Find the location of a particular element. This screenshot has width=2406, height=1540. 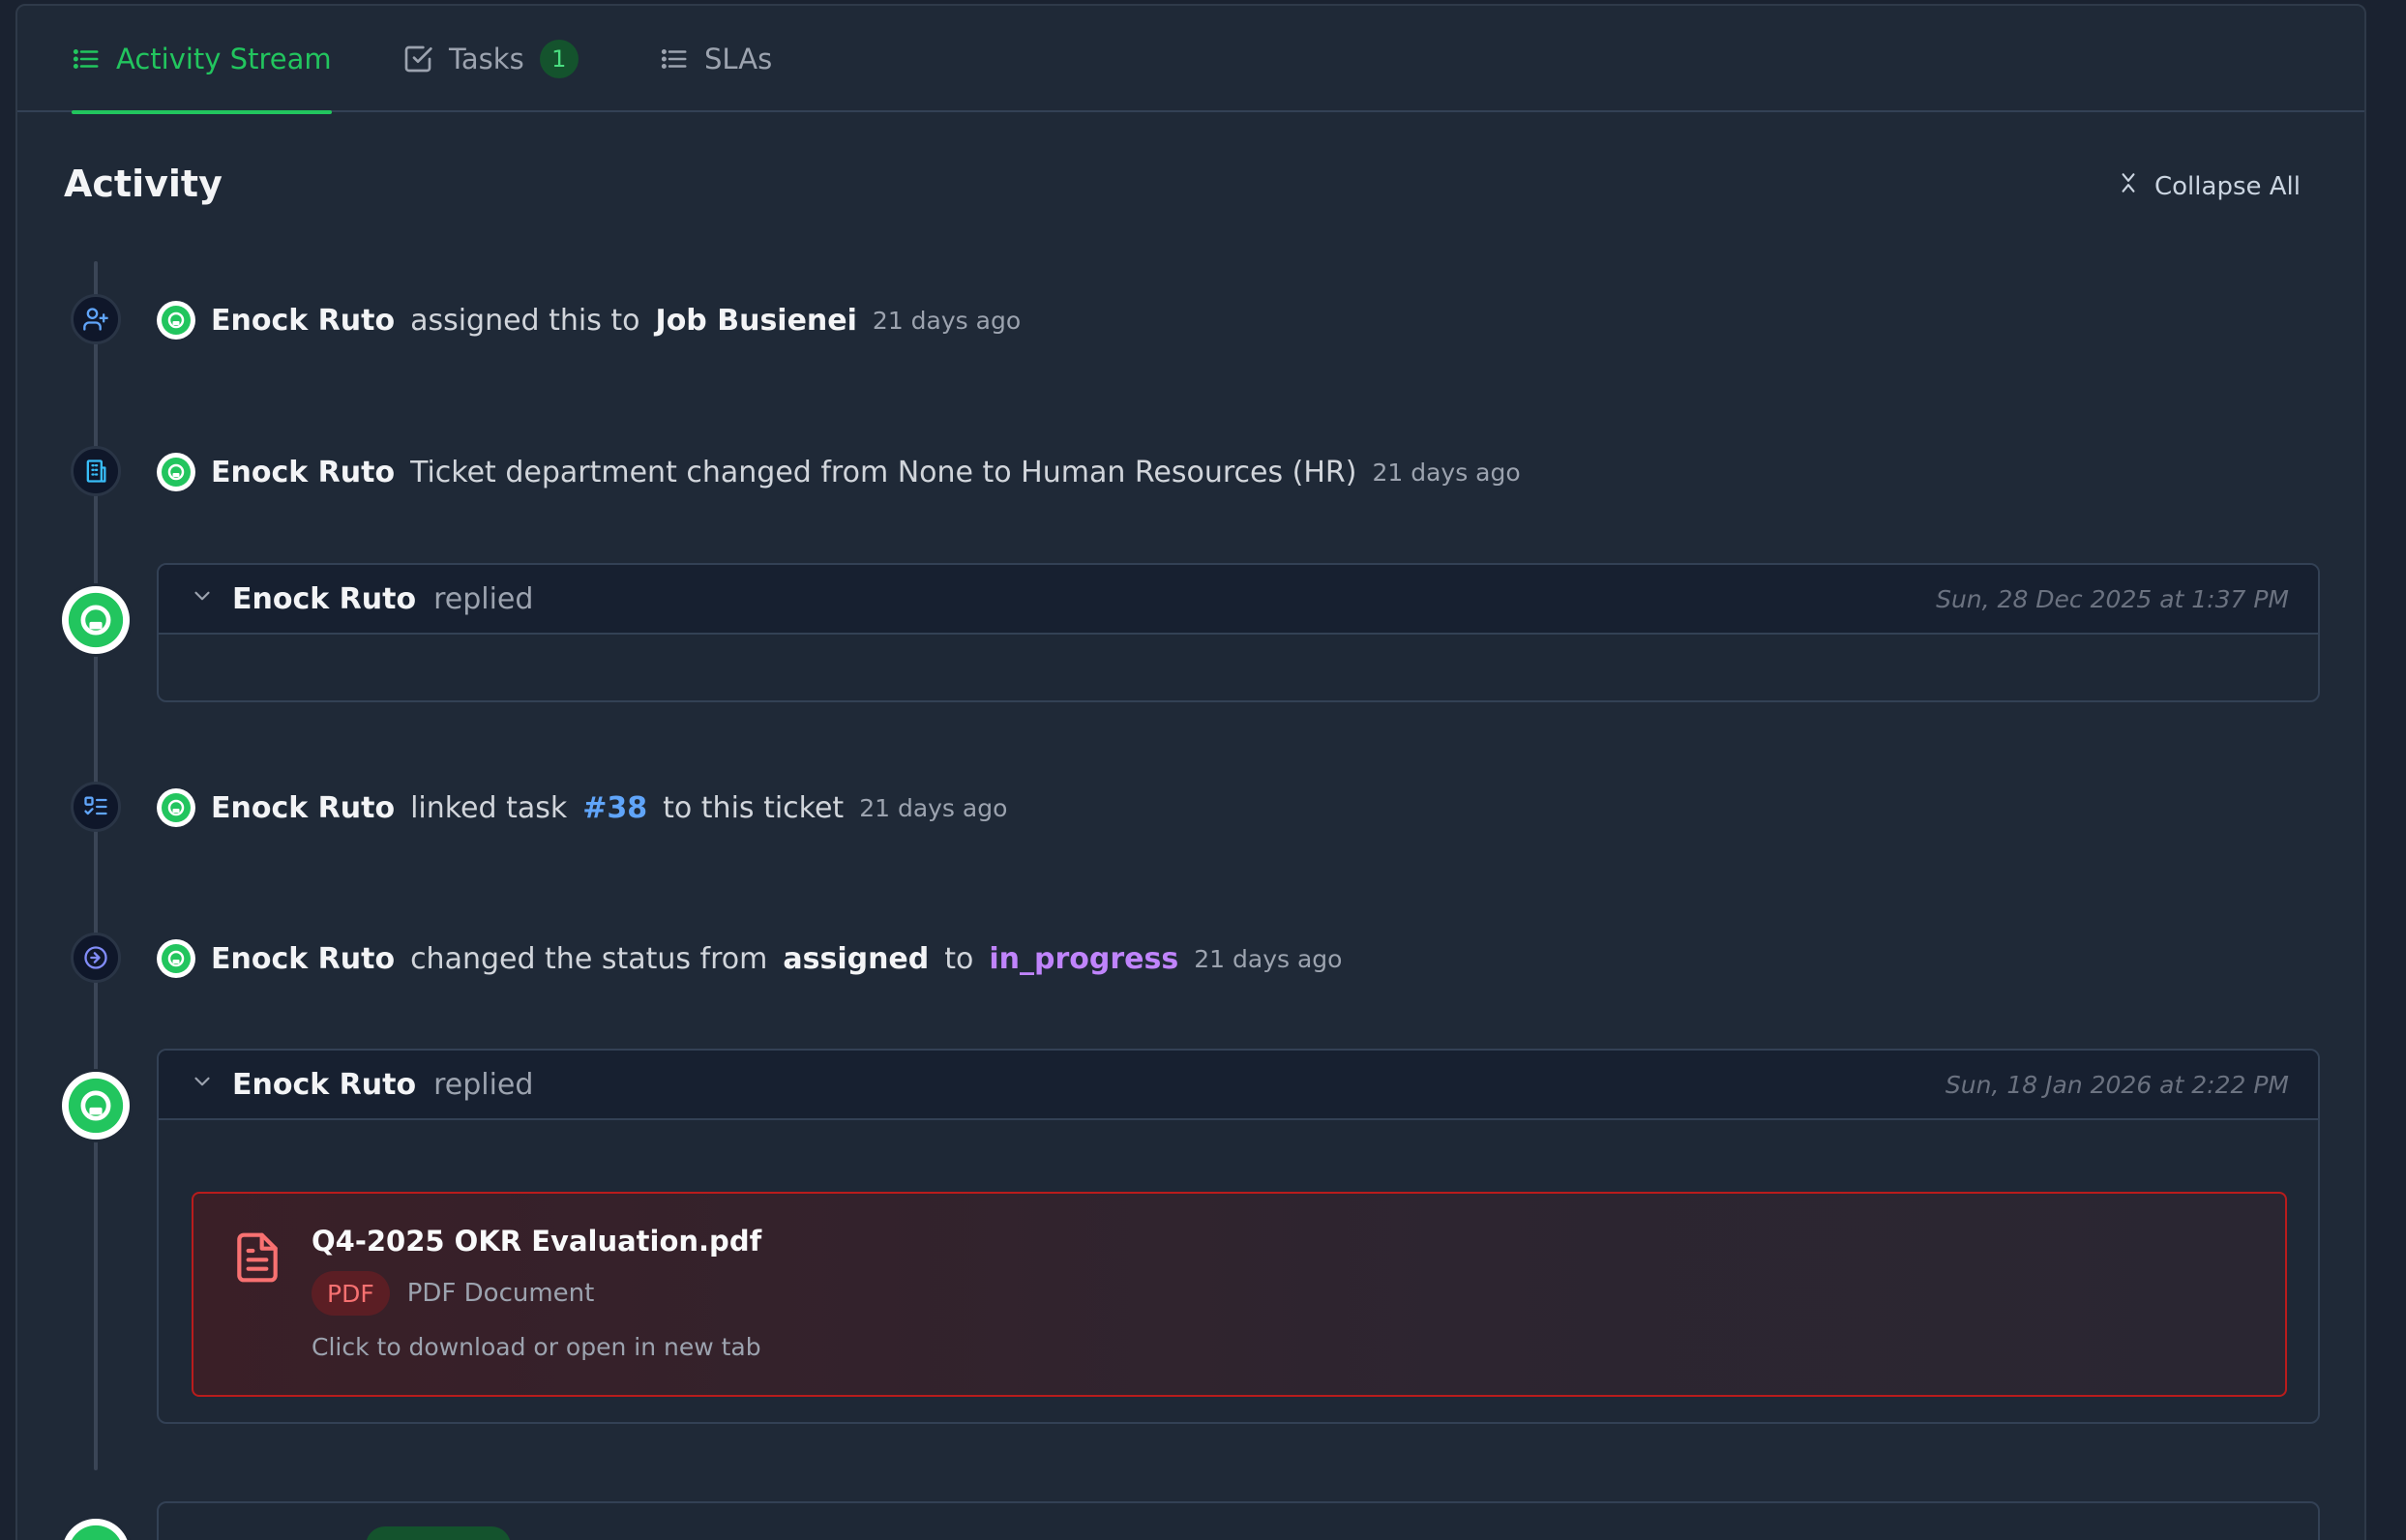

collapse-all-button: Collapse All is located at coordinates (2209, 186).